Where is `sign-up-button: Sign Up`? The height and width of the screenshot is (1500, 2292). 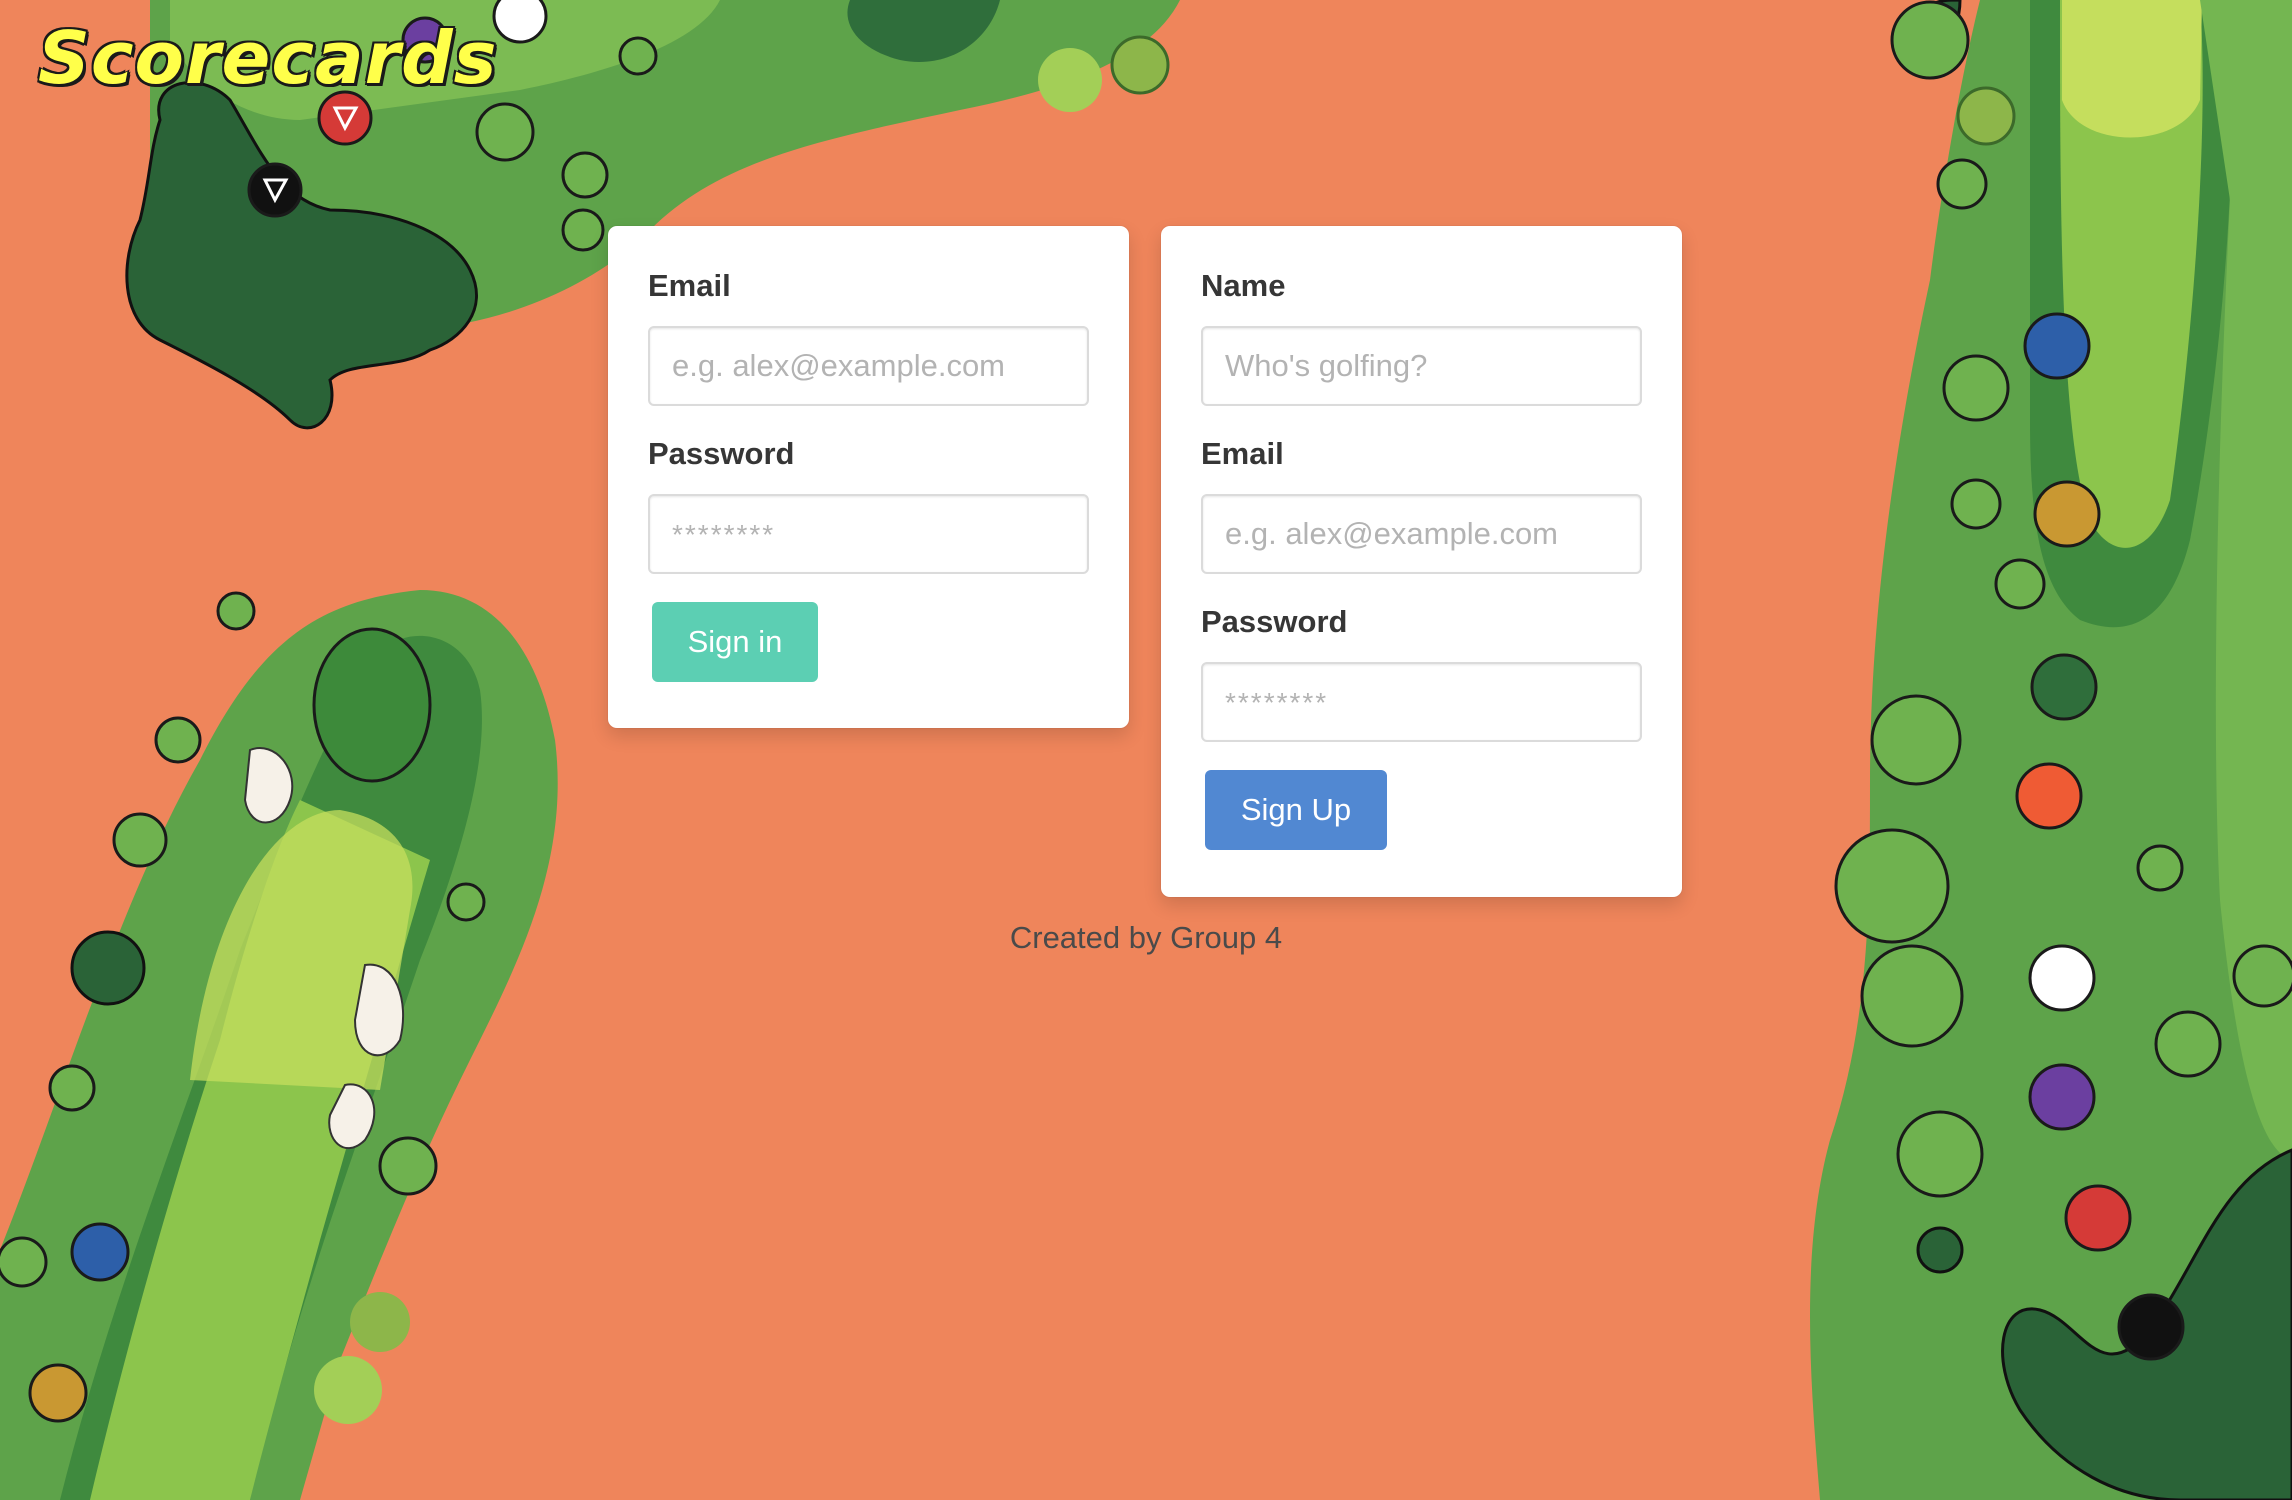 sign-up-button: Sign Up is located at coordinates (1296, 810).